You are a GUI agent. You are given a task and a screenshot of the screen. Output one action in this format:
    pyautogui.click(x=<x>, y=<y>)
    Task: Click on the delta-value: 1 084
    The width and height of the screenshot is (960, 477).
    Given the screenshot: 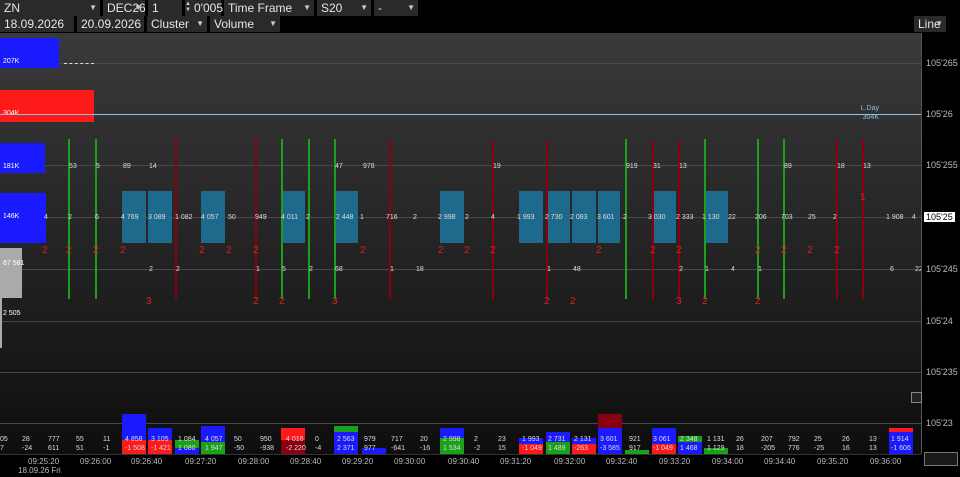 What is the action you would take?
    pyautogui.click(x=187, y=439)
    